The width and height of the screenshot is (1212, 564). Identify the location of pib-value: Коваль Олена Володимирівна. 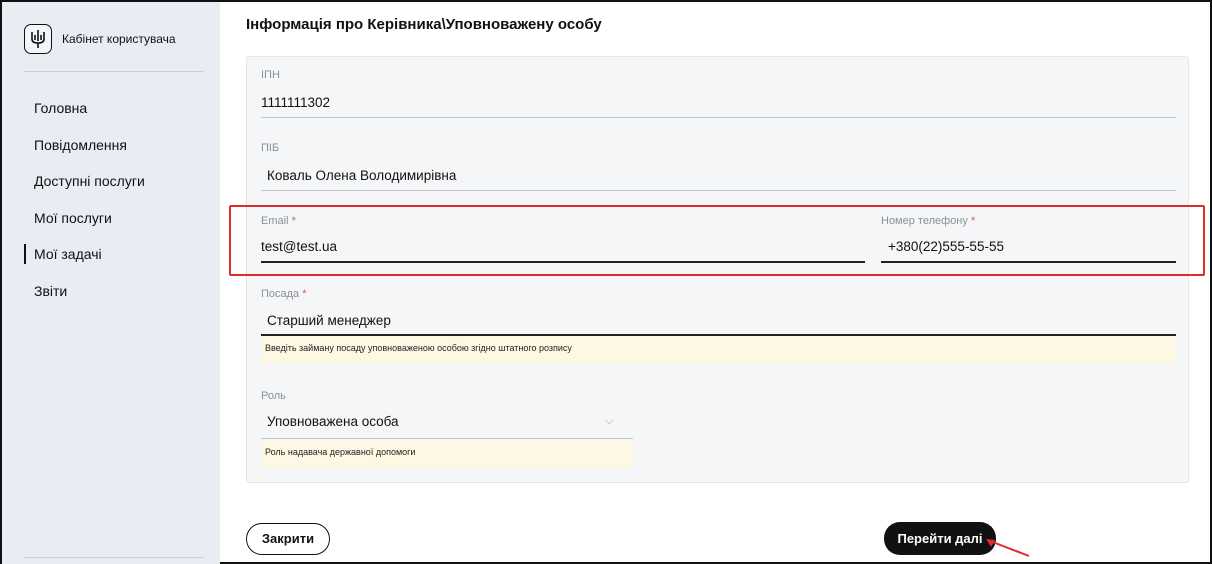
(362, 175).